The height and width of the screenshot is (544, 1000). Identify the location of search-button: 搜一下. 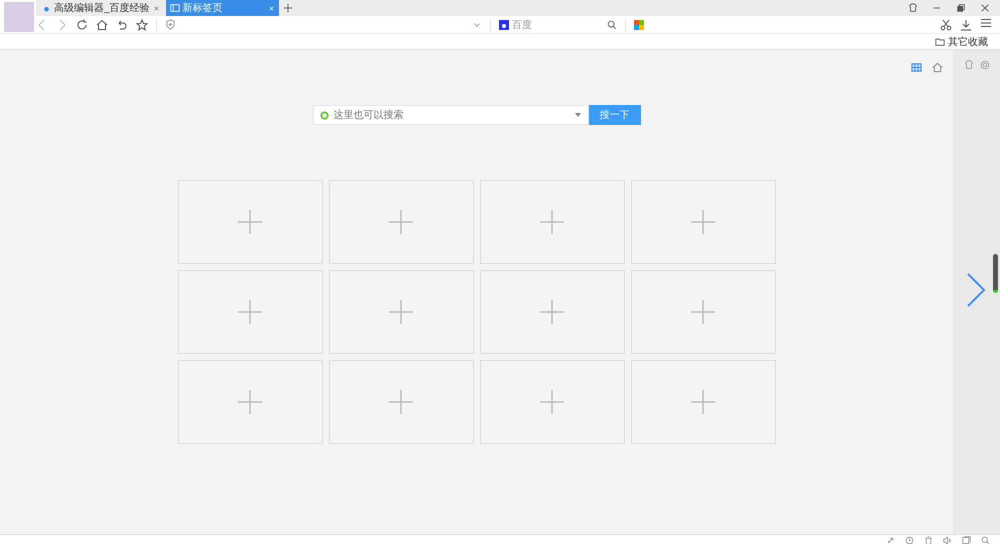
(614, 115).